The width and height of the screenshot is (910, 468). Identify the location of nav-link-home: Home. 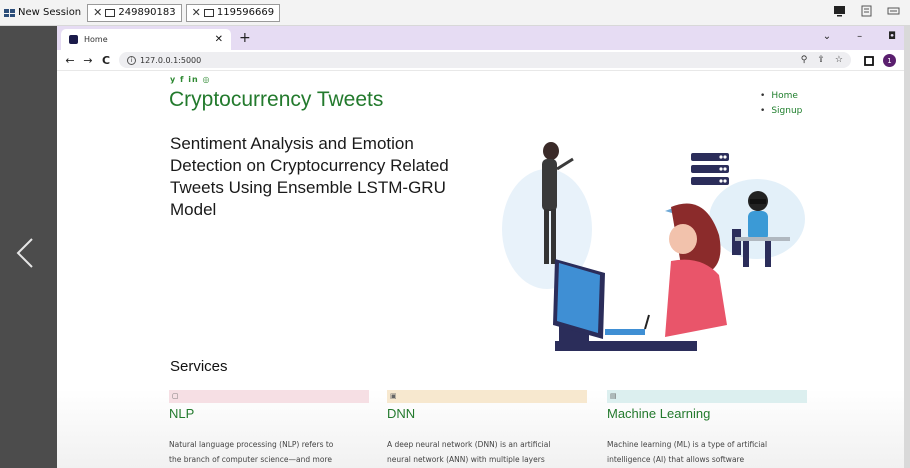
(781, 96).